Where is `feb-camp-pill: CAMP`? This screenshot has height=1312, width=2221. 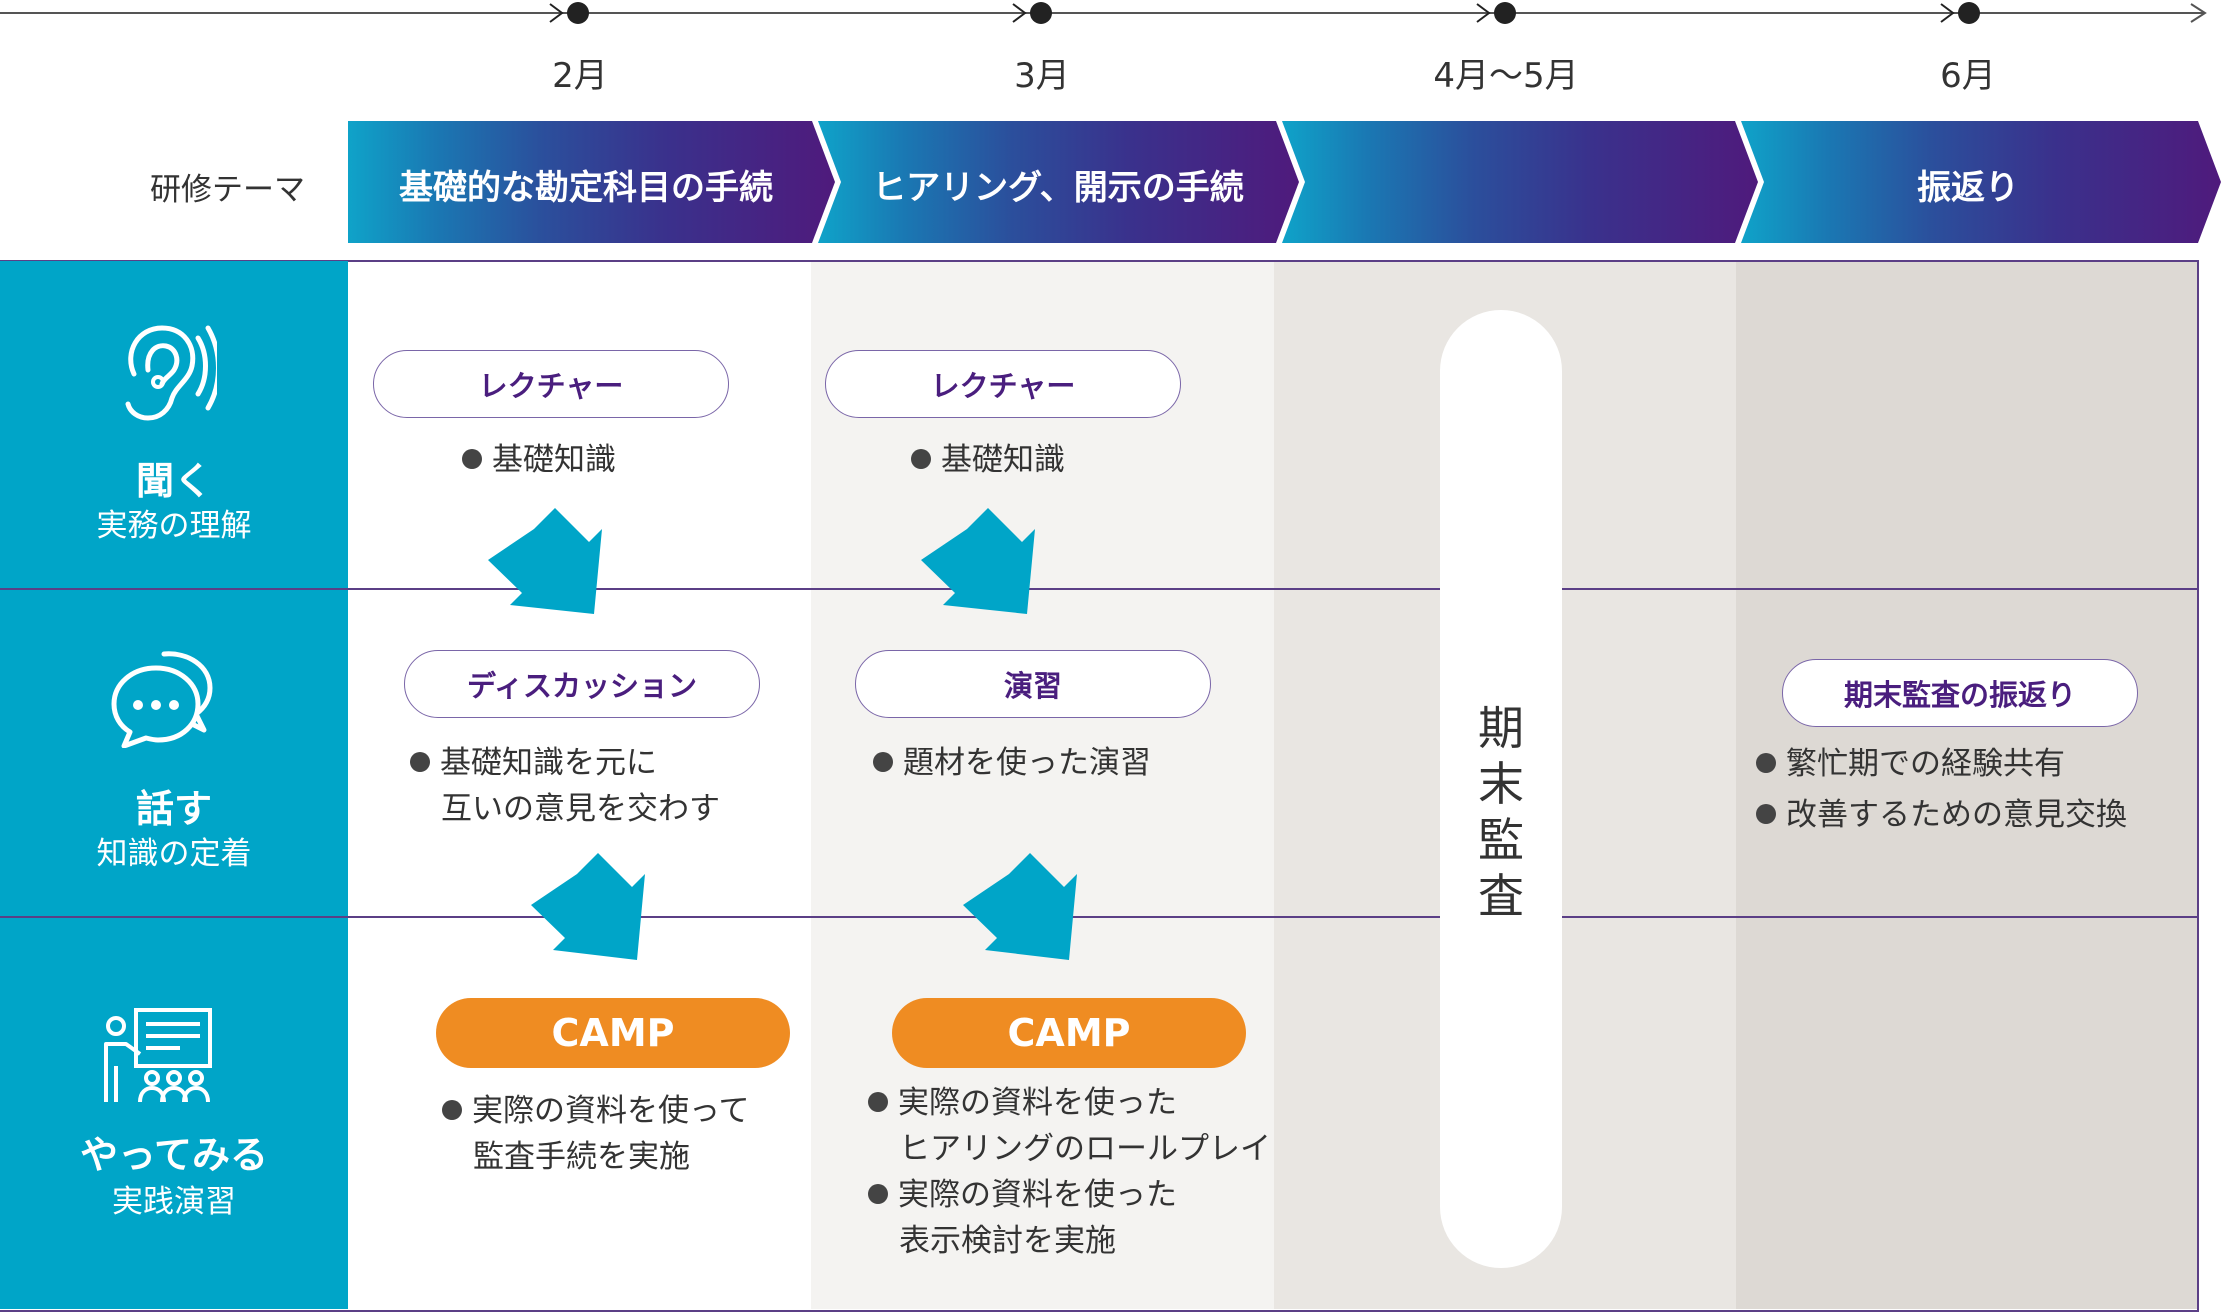 feb-camp-pill: CAMP is located at coordinates (613, 1033).